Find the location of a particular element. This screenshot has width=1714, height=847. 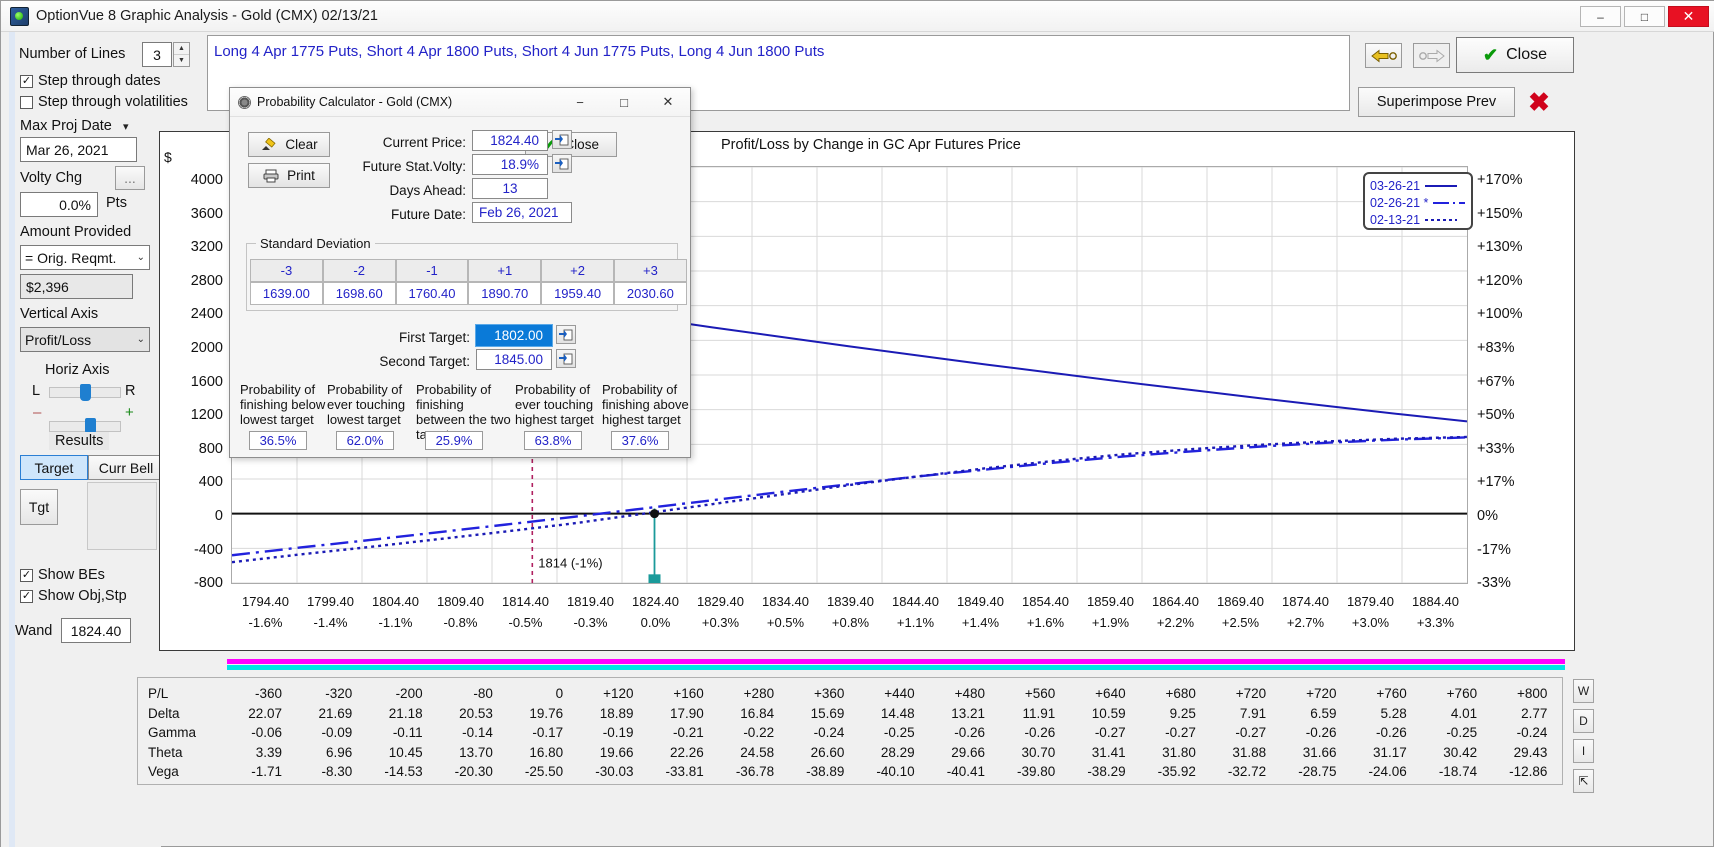

first-target-label: First Target: is located at coordinates (434, 337).